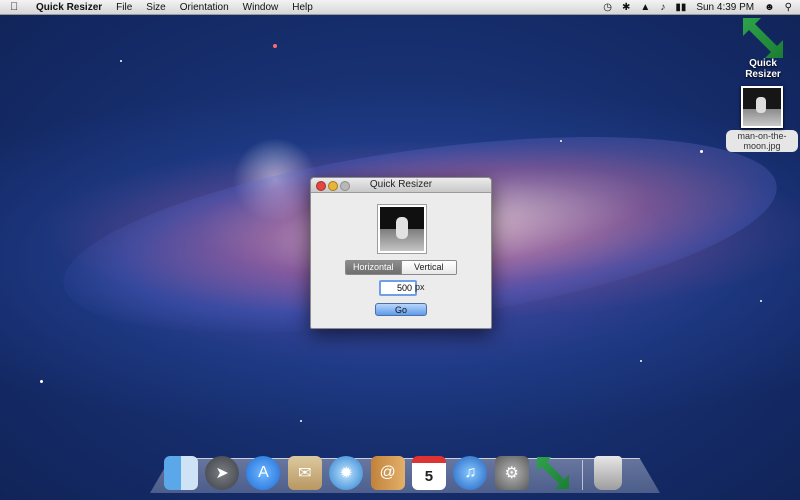  I want to click on size-unit: px, so click(420, 287).